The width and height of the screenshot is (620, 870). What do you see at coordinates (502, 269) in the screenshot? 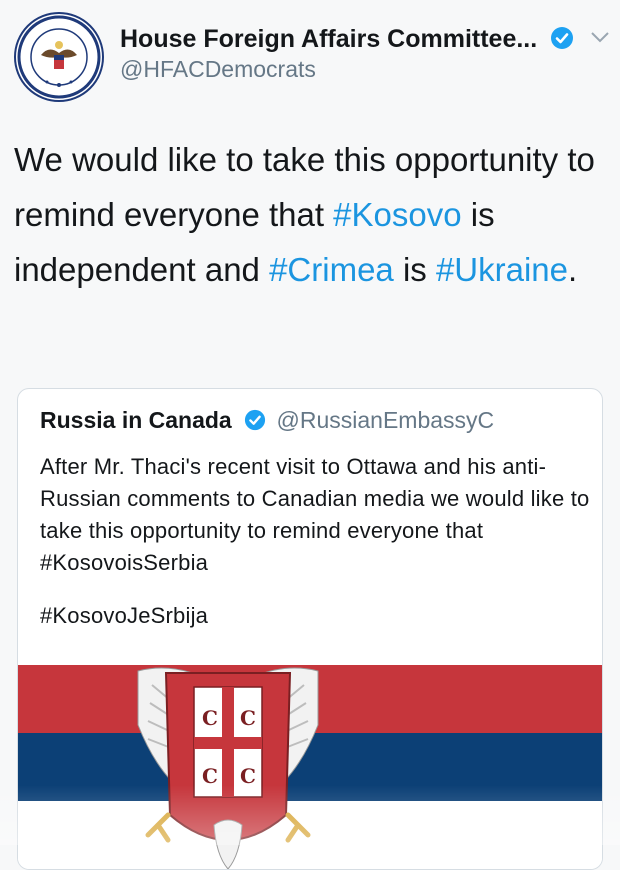
I see `hashtag-ukraine: #Ukraine` at bounding box center [502, 269].